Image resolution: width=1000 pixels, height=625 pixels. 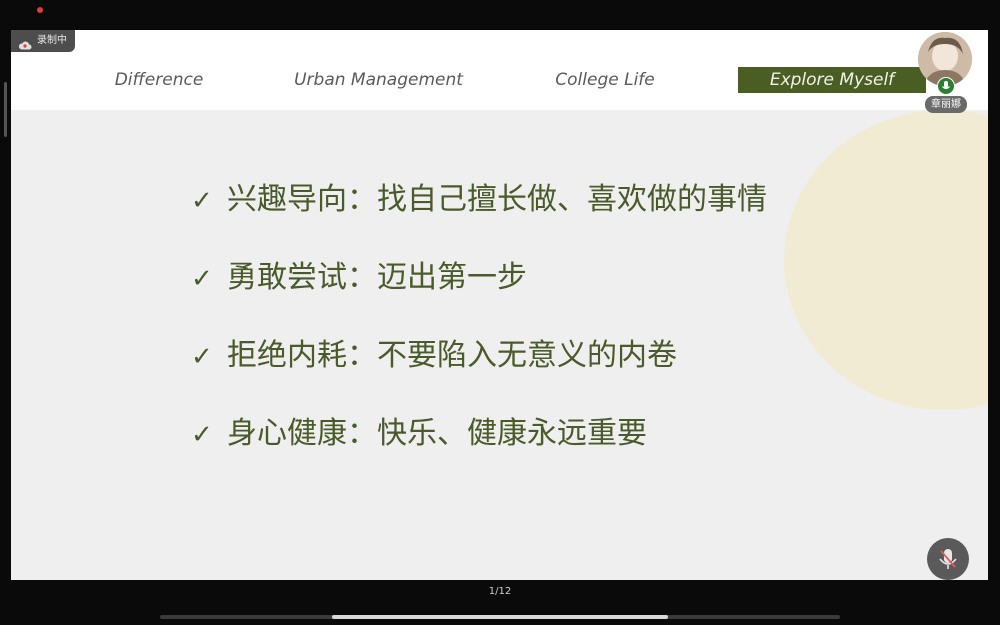 What do you see at coordinates (946, 86) in the screenshot?
I see `mic-active-icon` at bounding box center [946, 86].